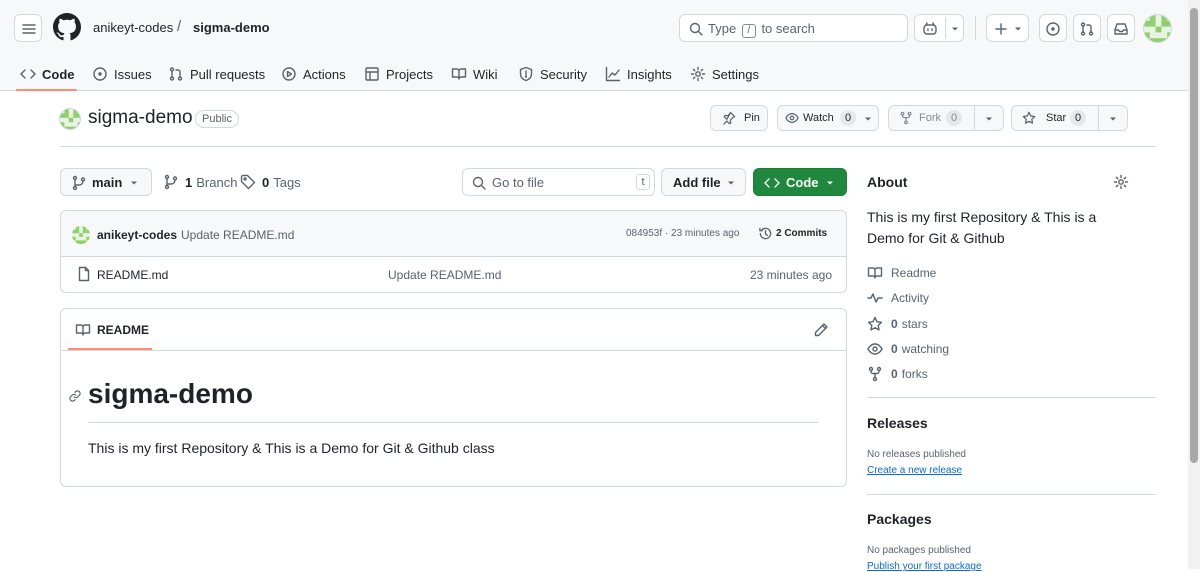 Image resolution: width=1200 pixels, height=572 pixels. I want to click on watch-label: Watch, so click(818, 118).